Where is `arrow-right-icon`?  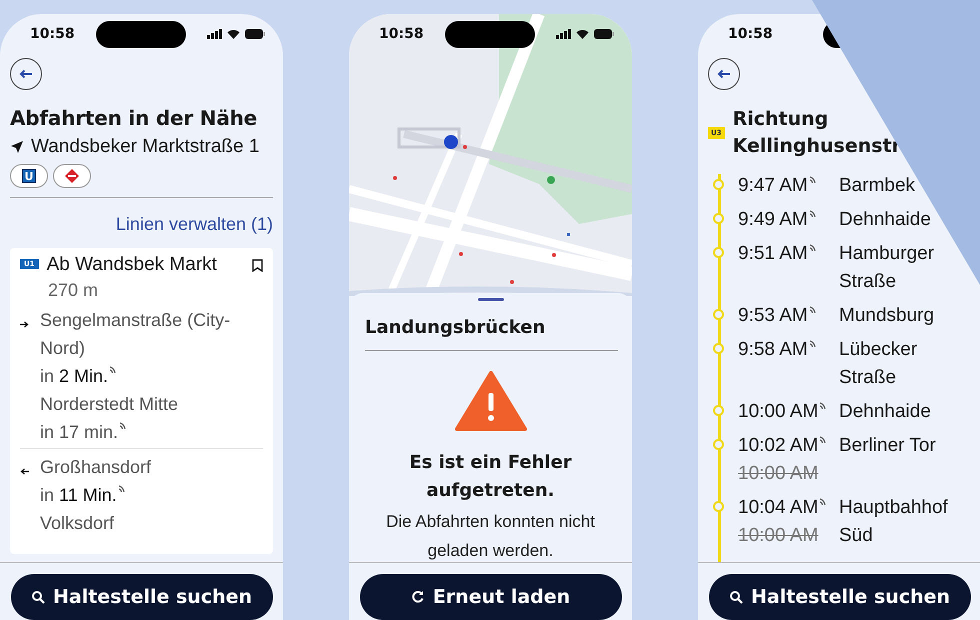 arrow-right-icon is located at coordinates (24, 324).